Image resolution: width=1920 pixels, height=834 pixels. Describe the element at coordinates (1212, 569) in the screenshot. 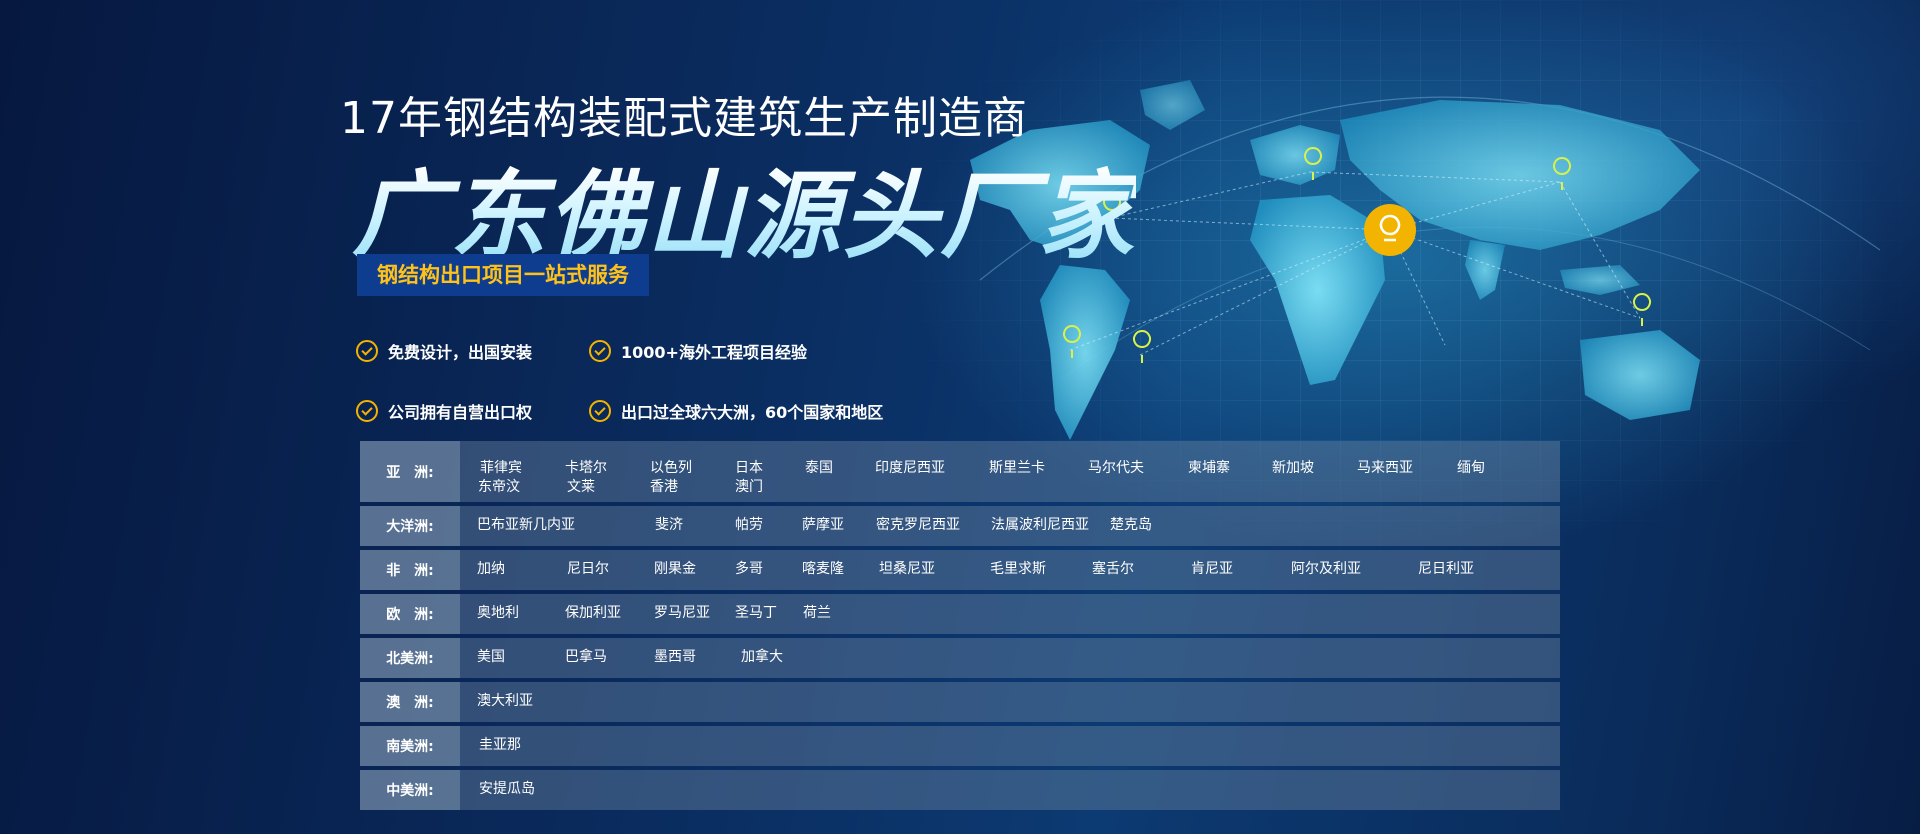

I see `country-name: 肯尼亚` at that location.